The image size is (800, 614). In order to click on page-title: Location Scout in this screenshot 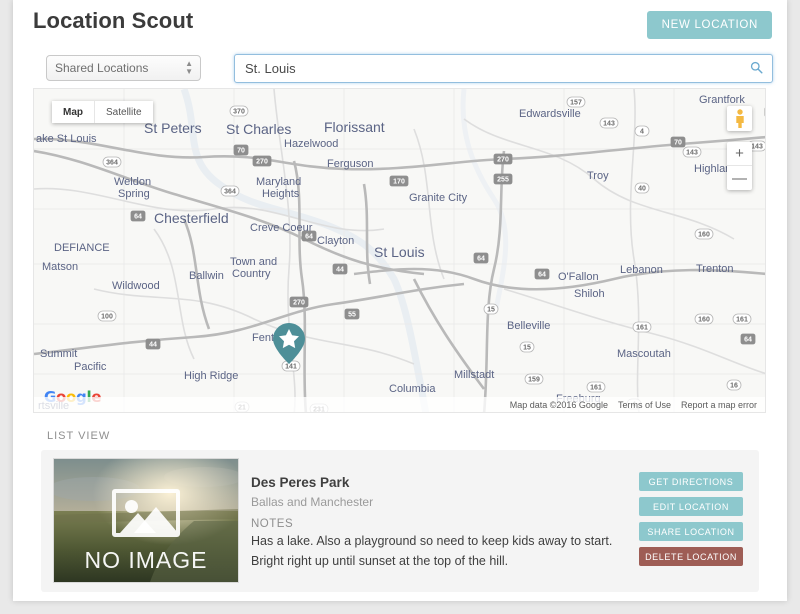, I will do `click(113, 20)`.